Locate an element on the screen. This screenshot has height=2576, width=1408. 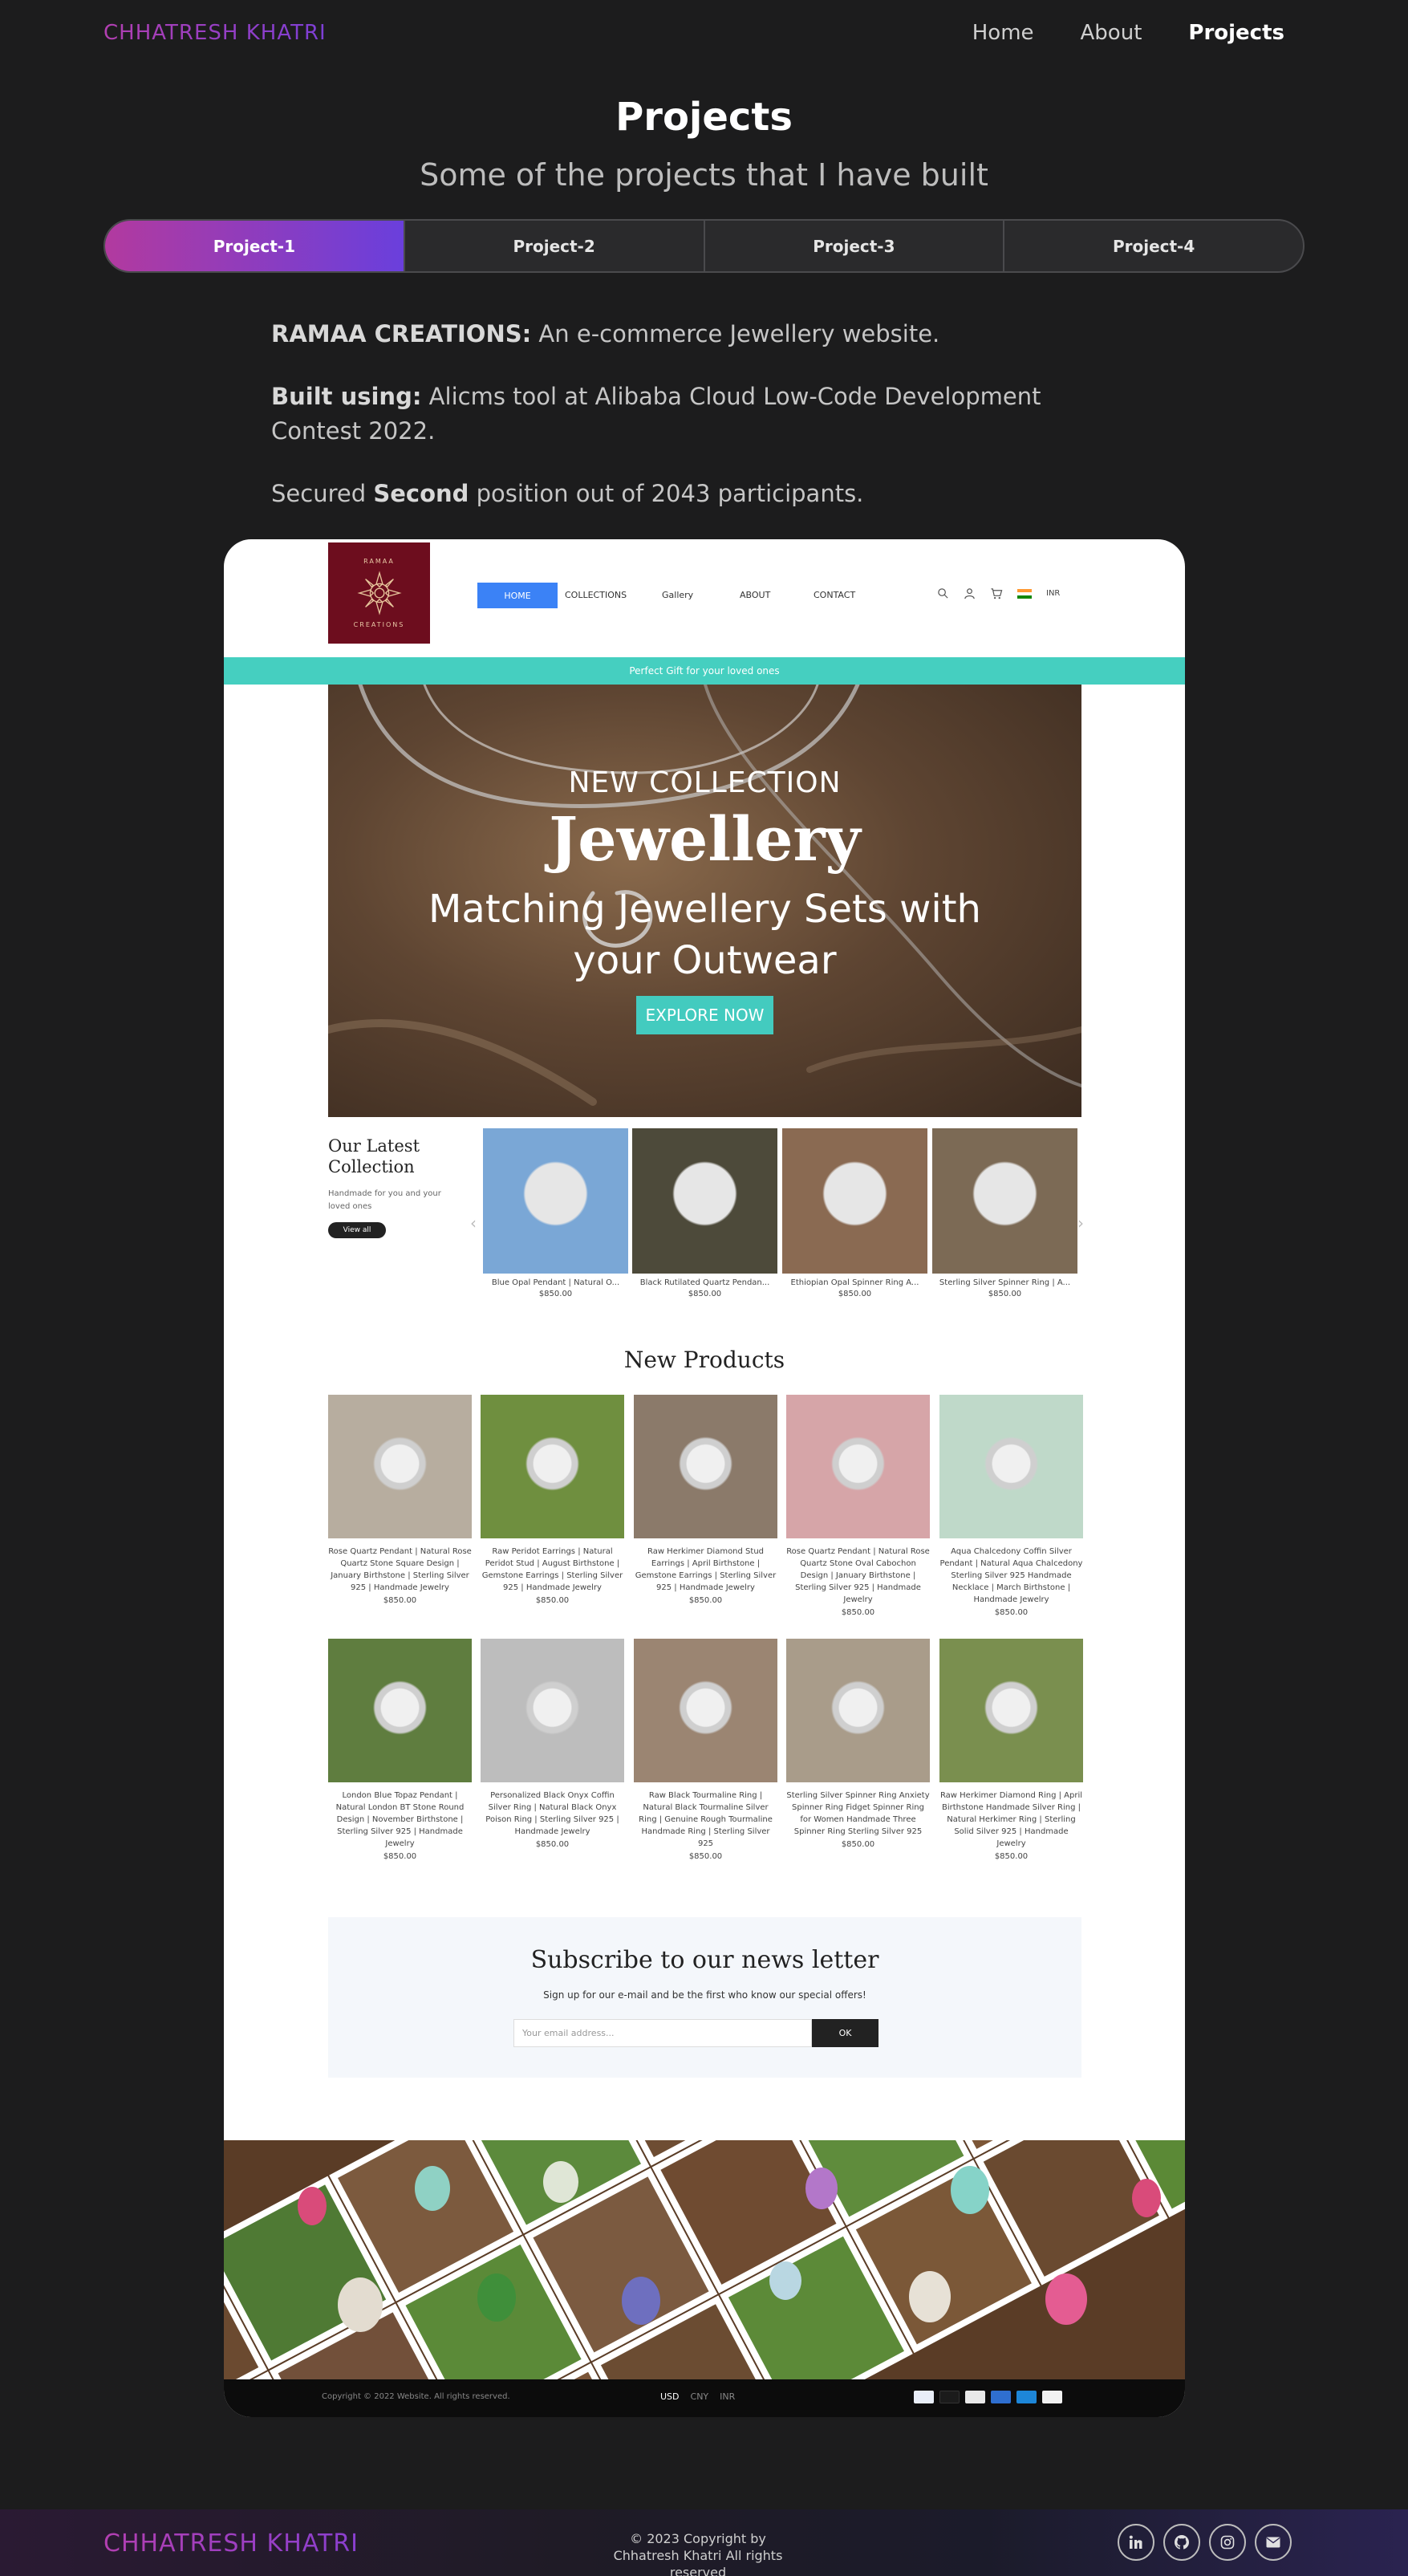
currency-cny: CNY is located at coordinates (700, 2396).